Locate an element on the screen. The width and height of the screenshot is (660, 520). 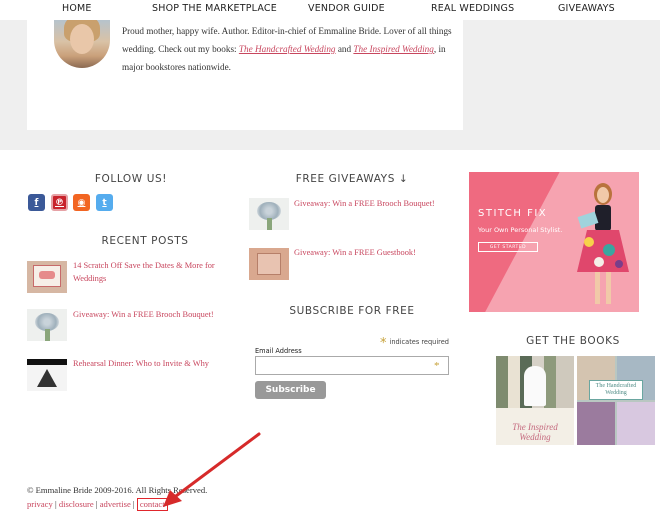
ad-brand: STITCH FIX is located at coordinates (513, 213).